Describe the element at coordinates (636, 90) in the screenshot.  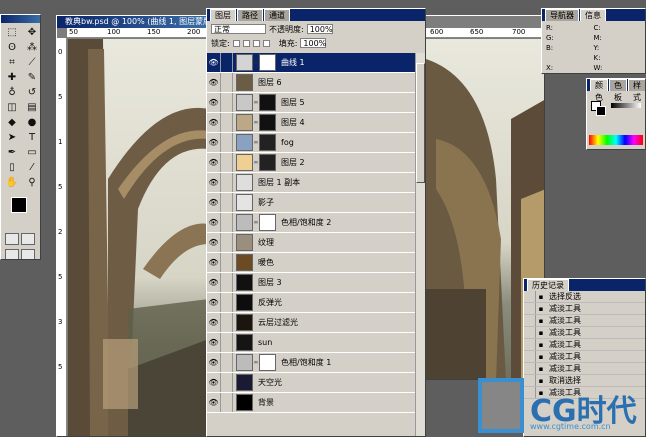
I see `tab-styles: 样式` at that location.